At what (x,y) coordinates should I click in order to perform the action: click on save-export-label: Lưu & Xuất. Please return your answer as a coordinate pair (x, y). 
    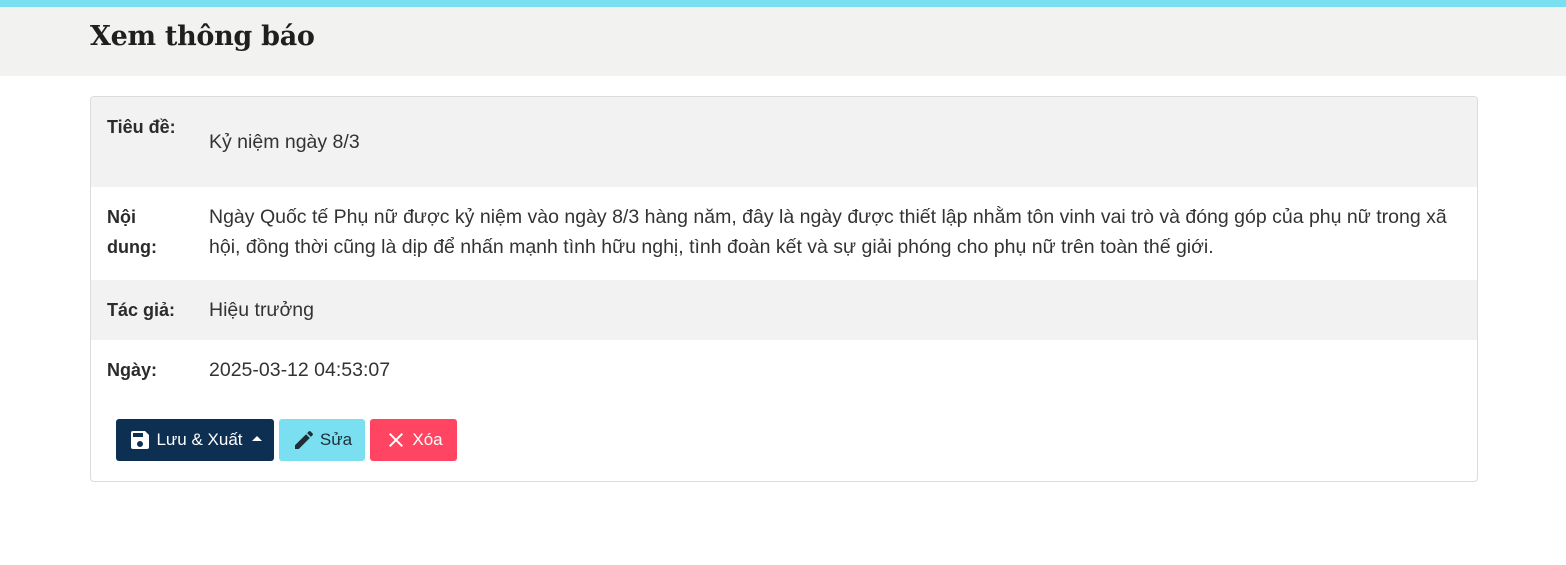
    Looking at the image, I should click on (199, 439).